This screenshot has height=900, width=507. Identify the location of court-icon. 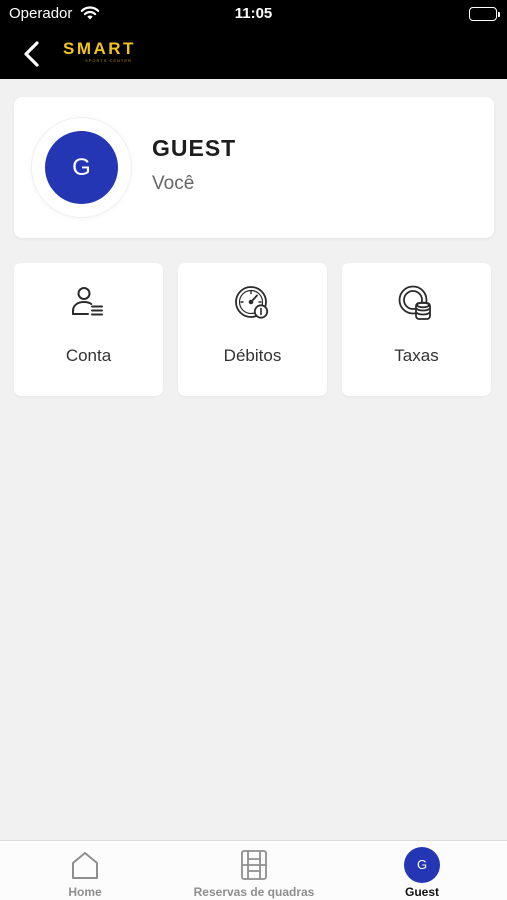
(254, 865).